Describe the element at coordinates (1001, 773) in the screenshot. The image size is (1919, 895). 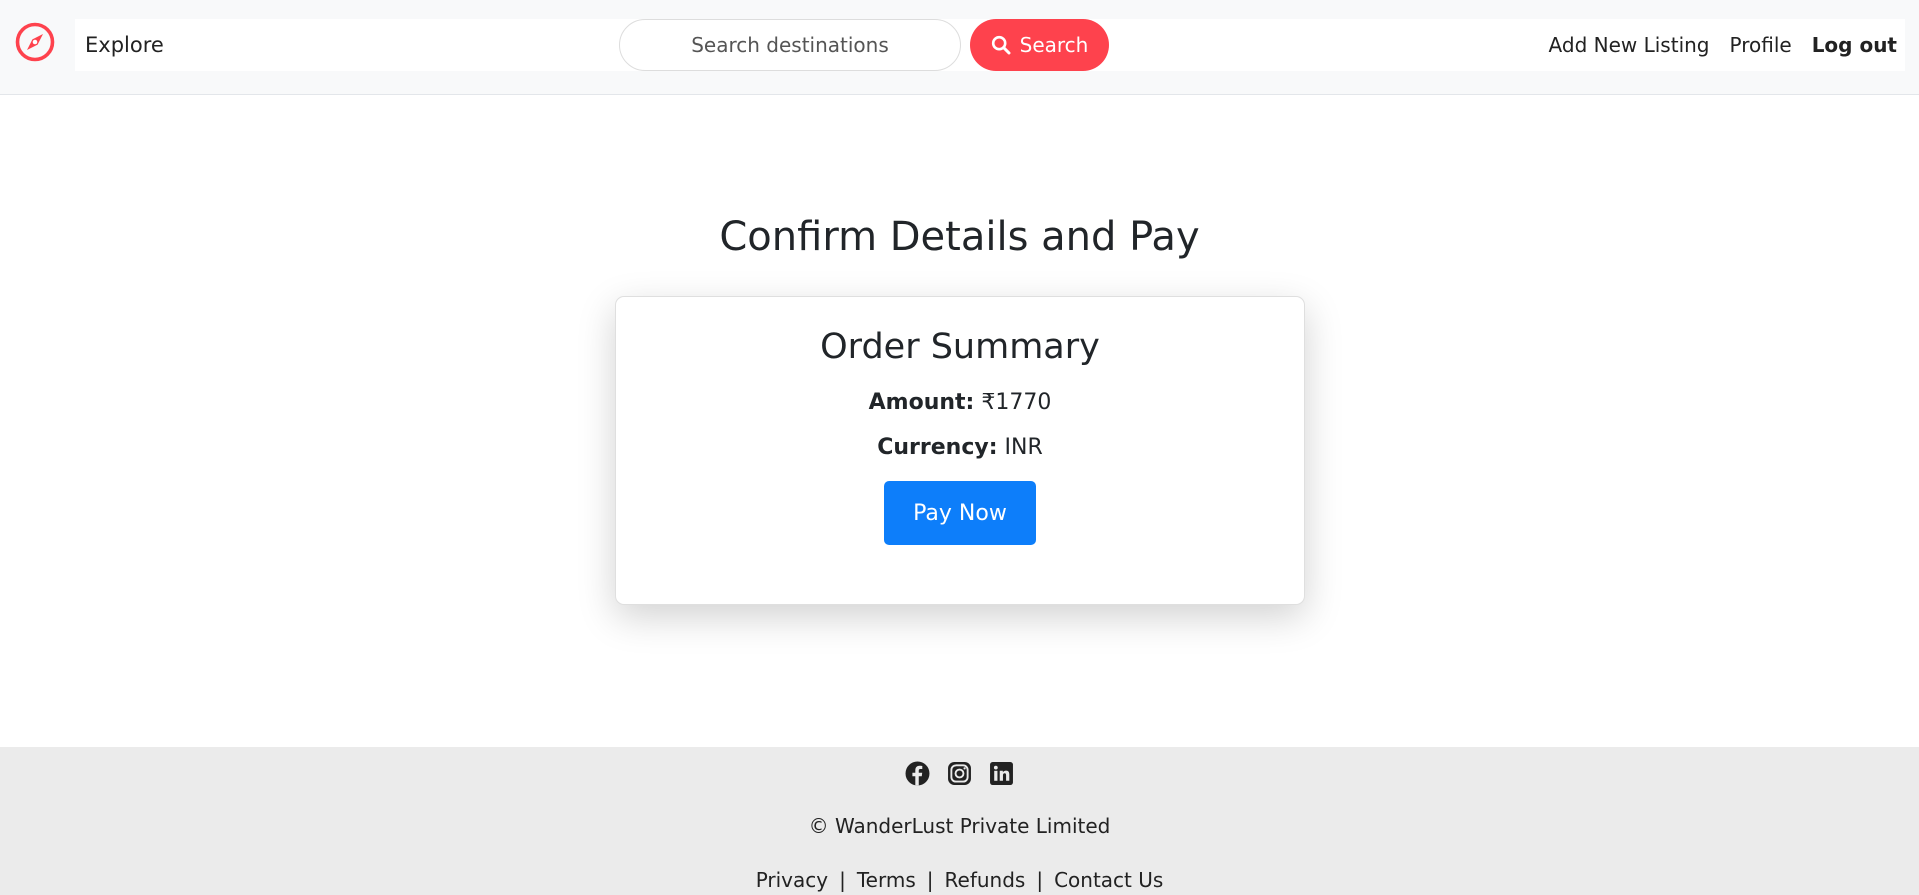
I see `linkedin-icon` at that location.